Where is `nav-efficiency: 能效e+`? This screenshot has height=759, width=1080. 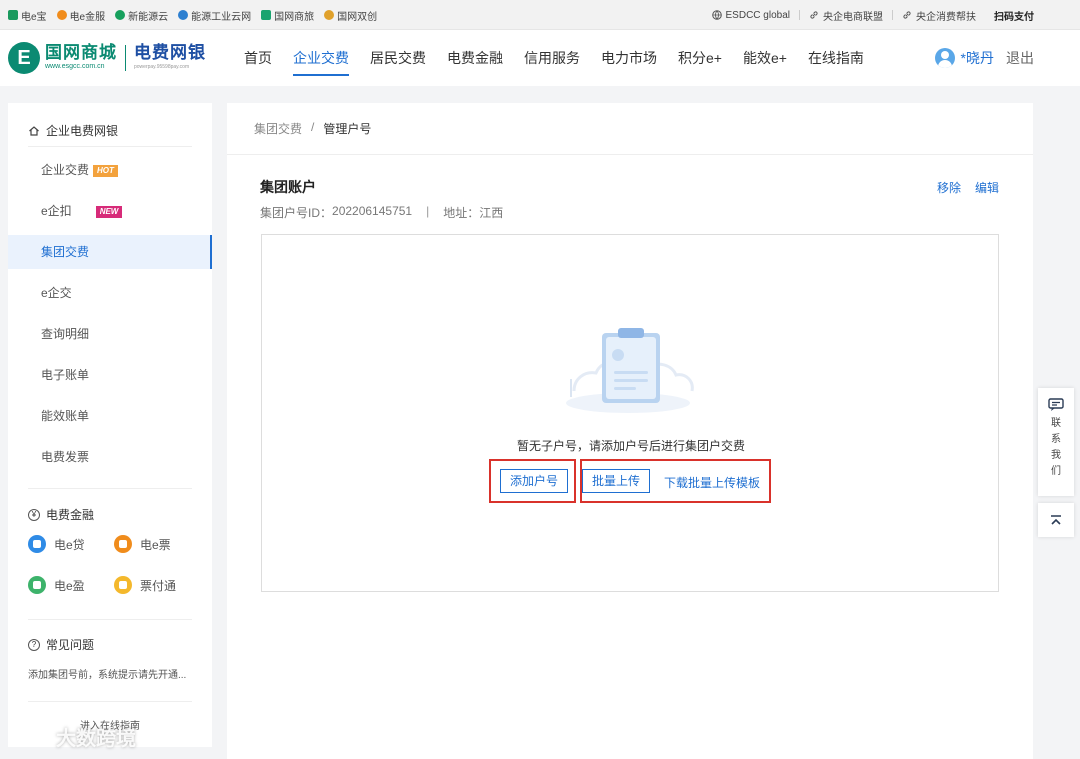 nav-efficiency: 能效e+ is located at coordinates (765, 58).